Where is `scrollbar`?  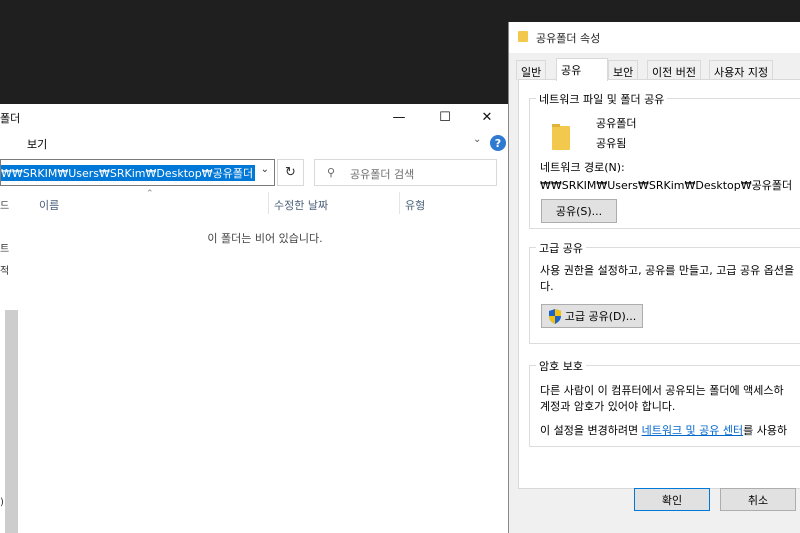 scrollbar is located at coordinates (11, 421).